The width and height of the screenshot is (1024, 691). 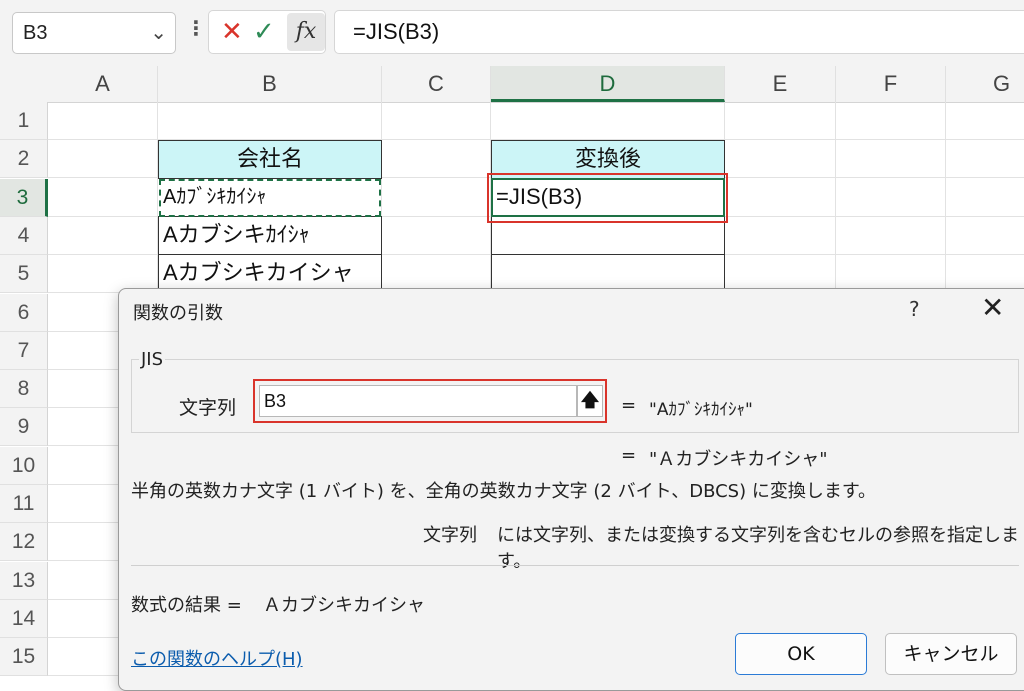 I want to click on row-header-6: 6, so click(x=24, y=312).